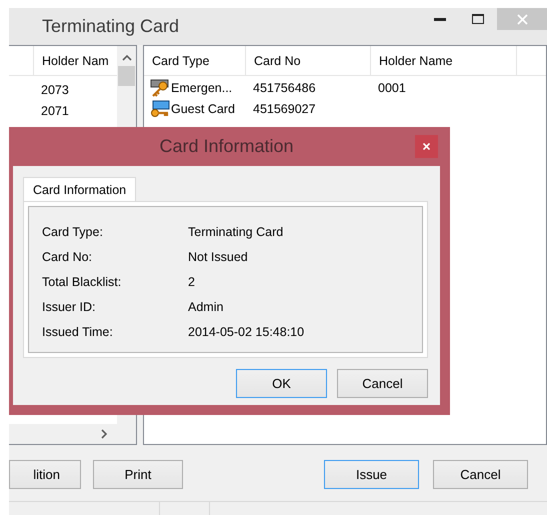 The width and height of the screenshot is (547, 515). I want to click on table-cell: Guest Card, so click(203, 109).